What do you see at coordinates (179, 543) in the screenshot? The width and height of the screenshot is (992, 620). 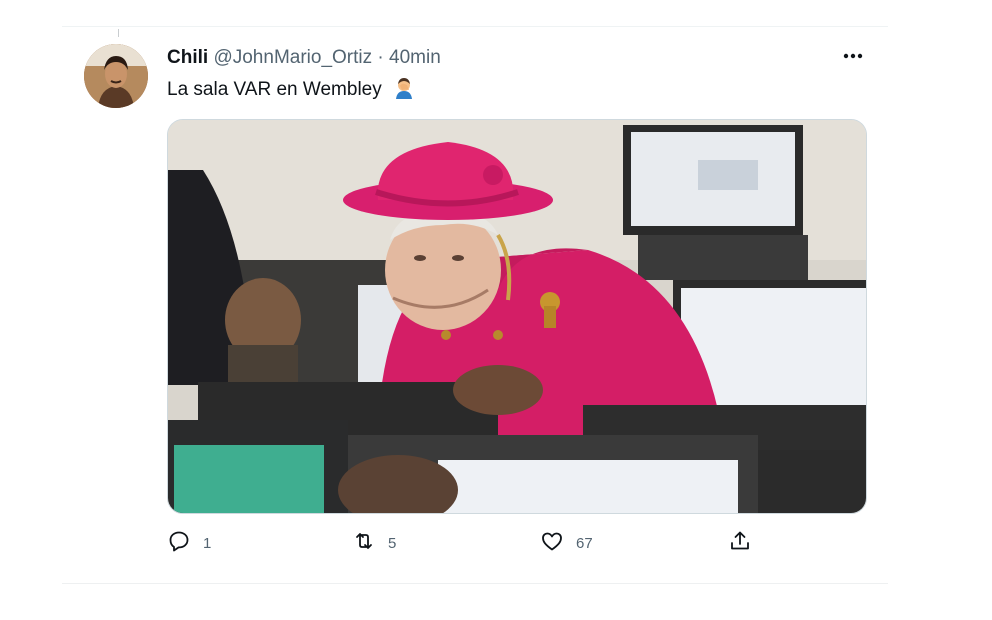 I see `reply-icon` at bounding box center [179, 543].